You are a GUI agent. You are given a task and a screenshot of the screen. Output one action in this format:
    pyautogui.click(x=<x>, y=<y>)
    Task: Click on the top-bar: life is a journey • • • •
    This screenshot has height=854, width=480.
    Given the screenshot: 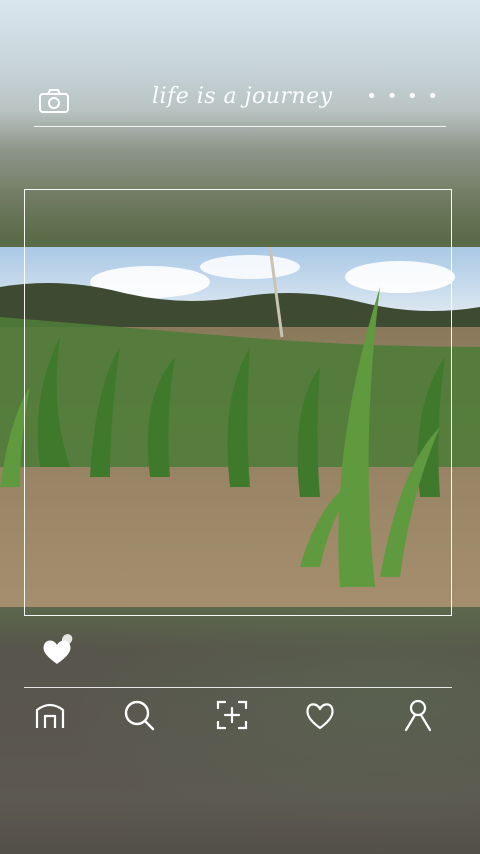 What is the action you would take?
    pyautogui.click(x=240, y=102)
    